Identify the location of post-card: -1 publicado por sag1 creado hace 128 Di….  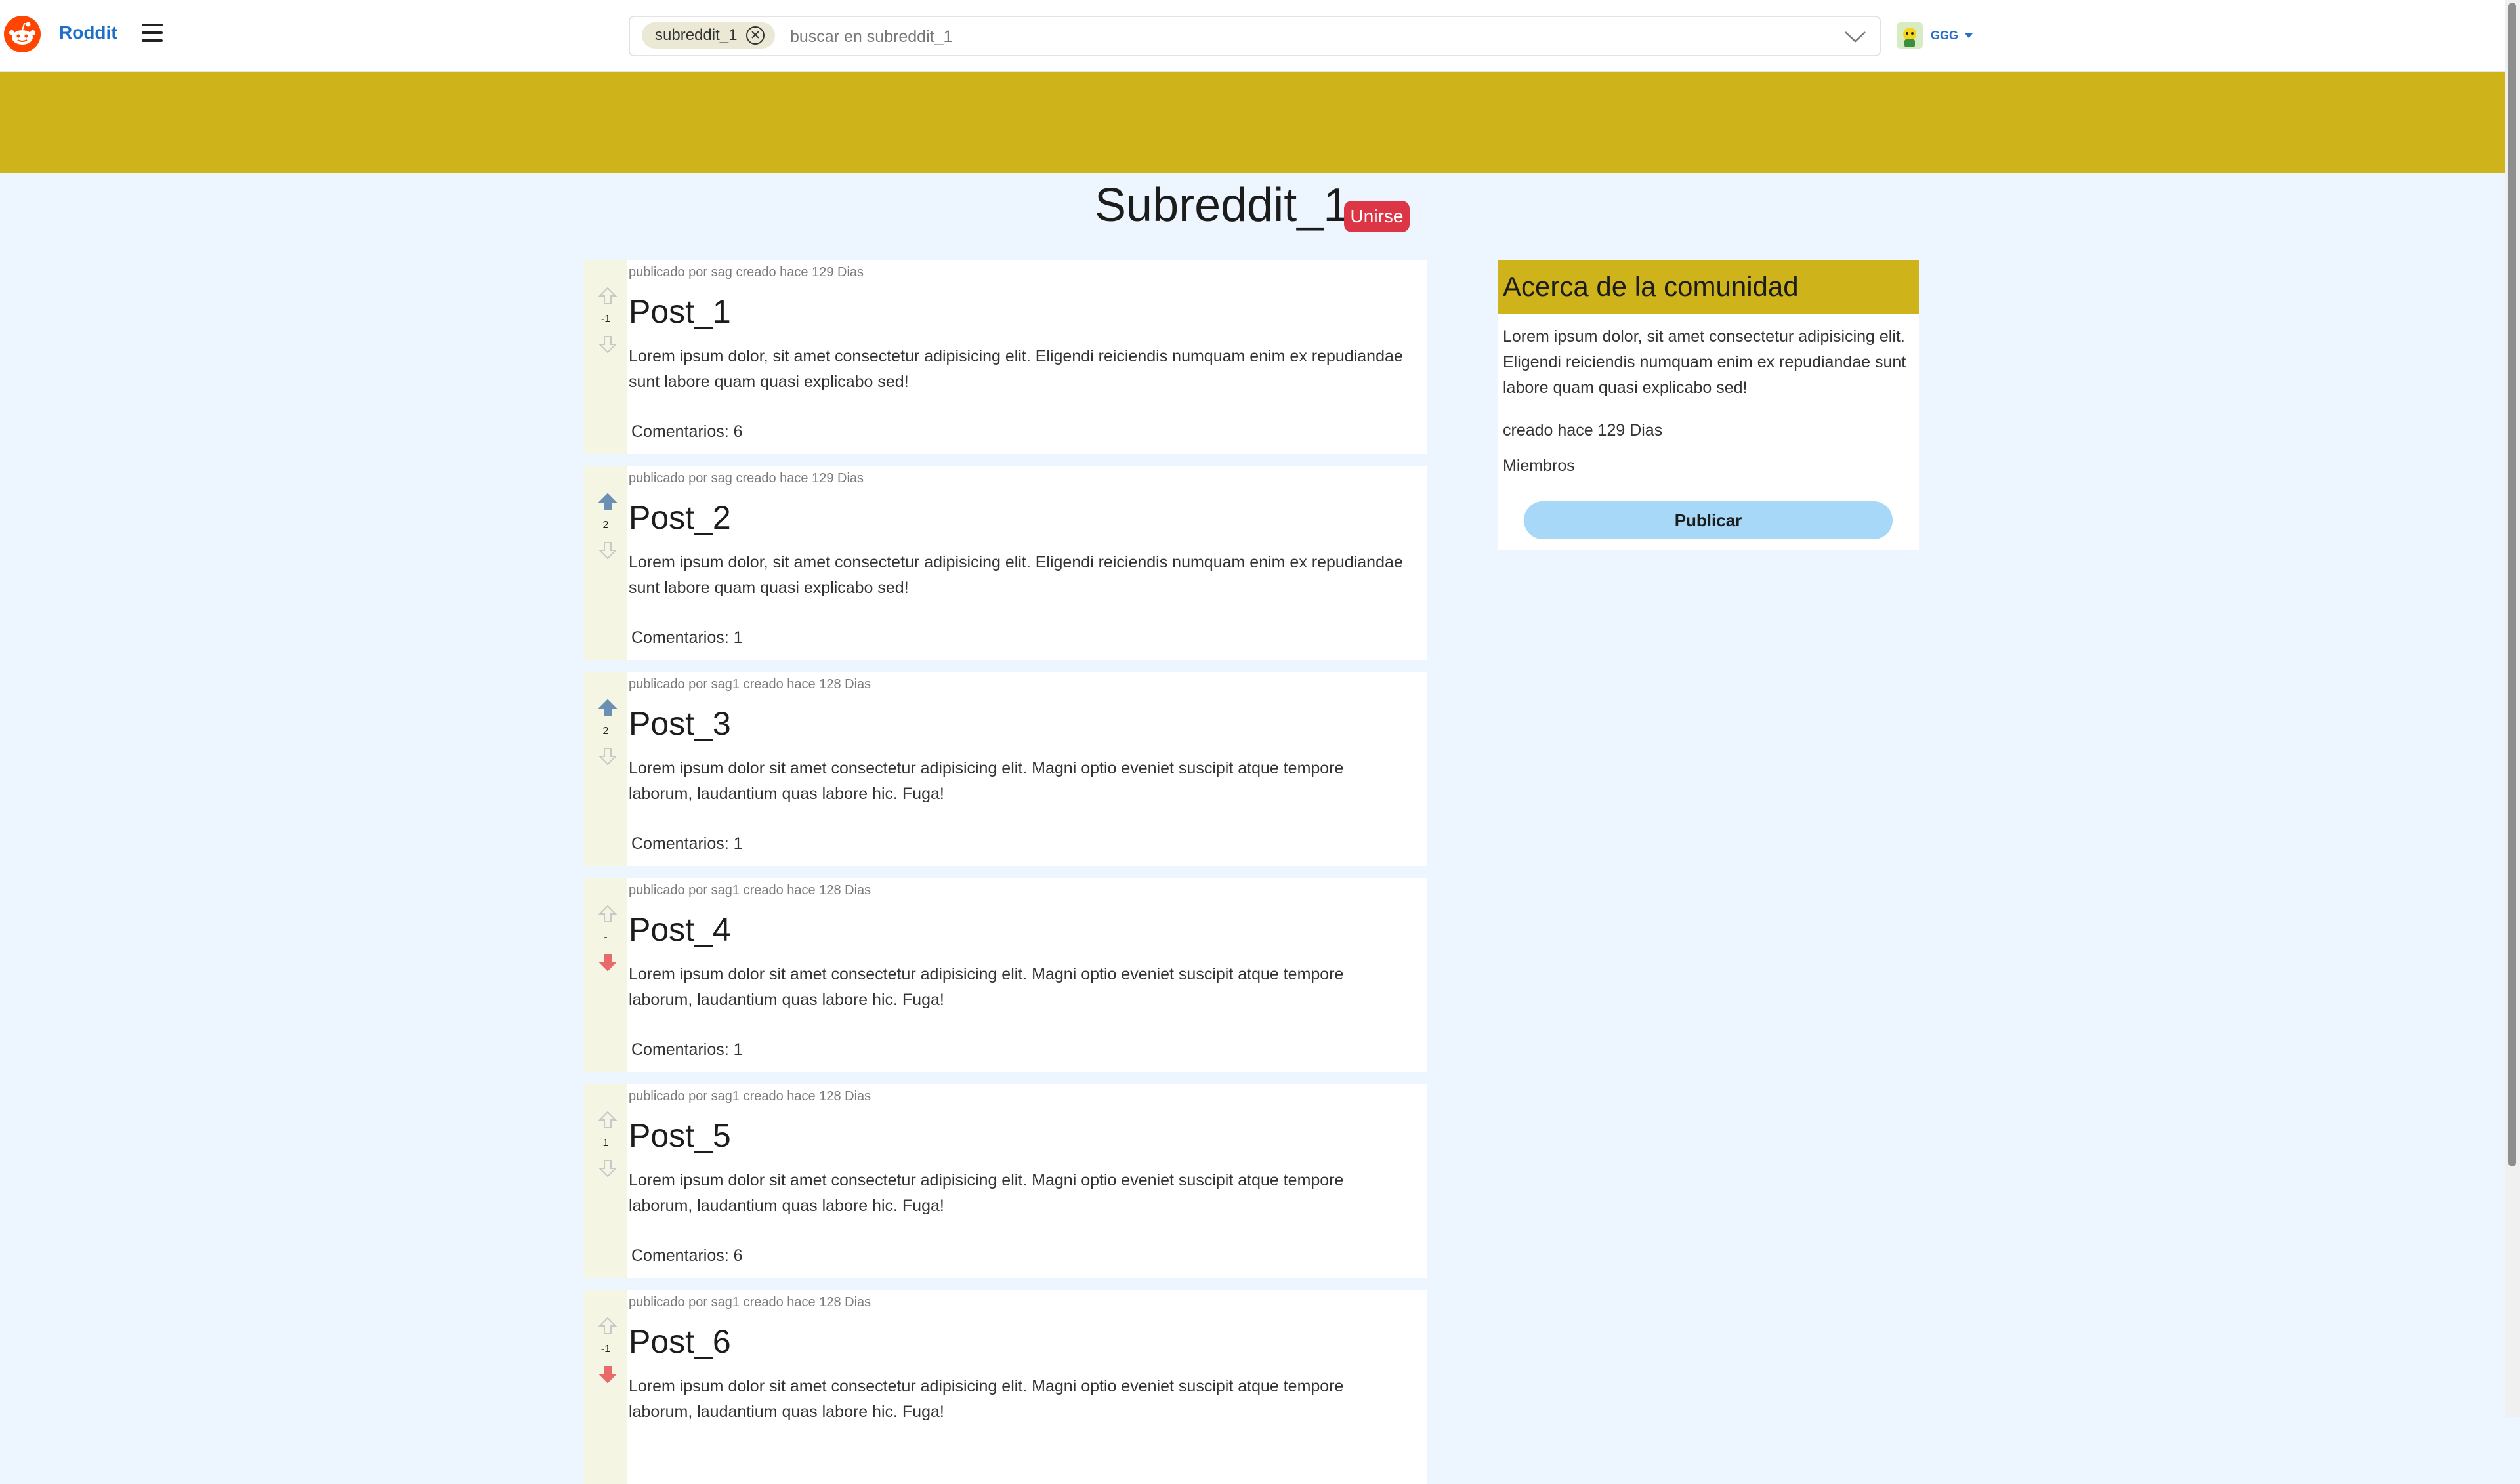
(1005, 1387).